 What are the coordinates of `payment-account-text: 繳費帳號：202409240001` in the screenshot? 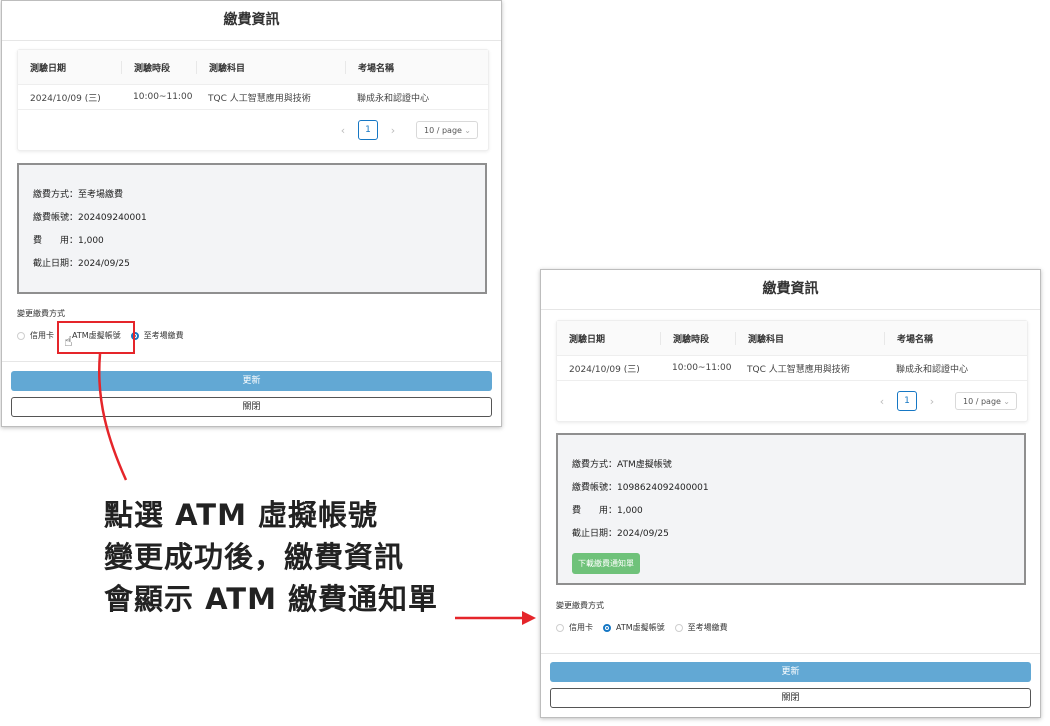 It's located at (90, 218).